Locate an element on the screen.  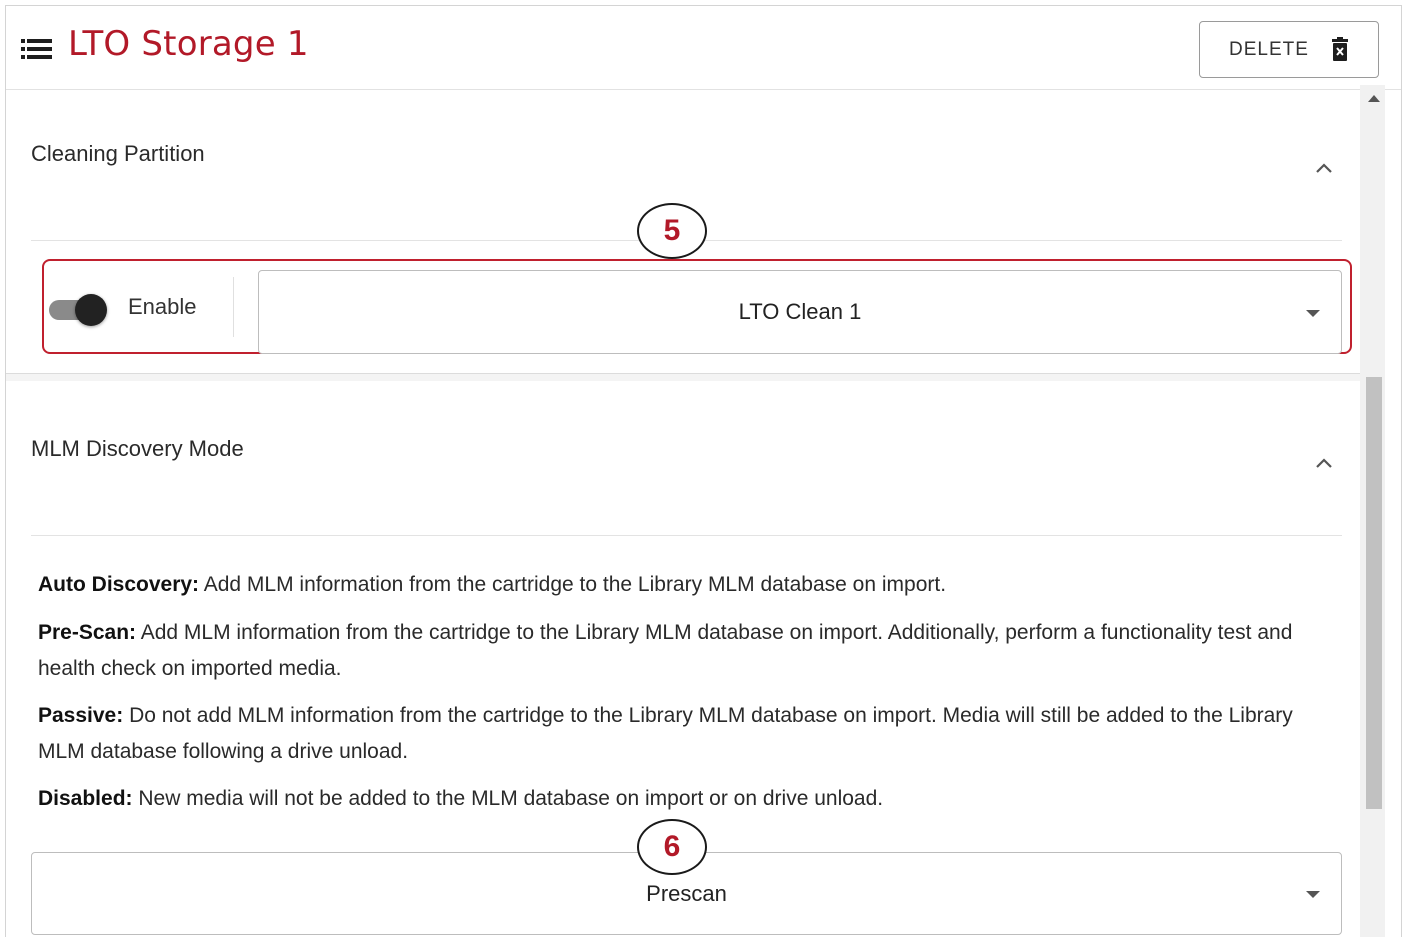
trash-icon is located at coordinates (1340, 49).